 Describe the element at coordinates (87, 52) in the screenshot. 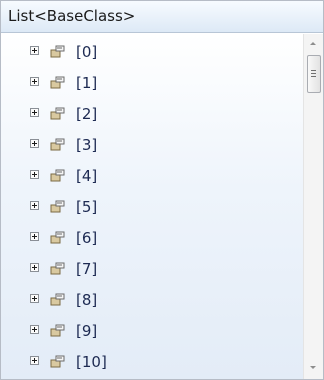

I see `item-label: [0]` at that location.